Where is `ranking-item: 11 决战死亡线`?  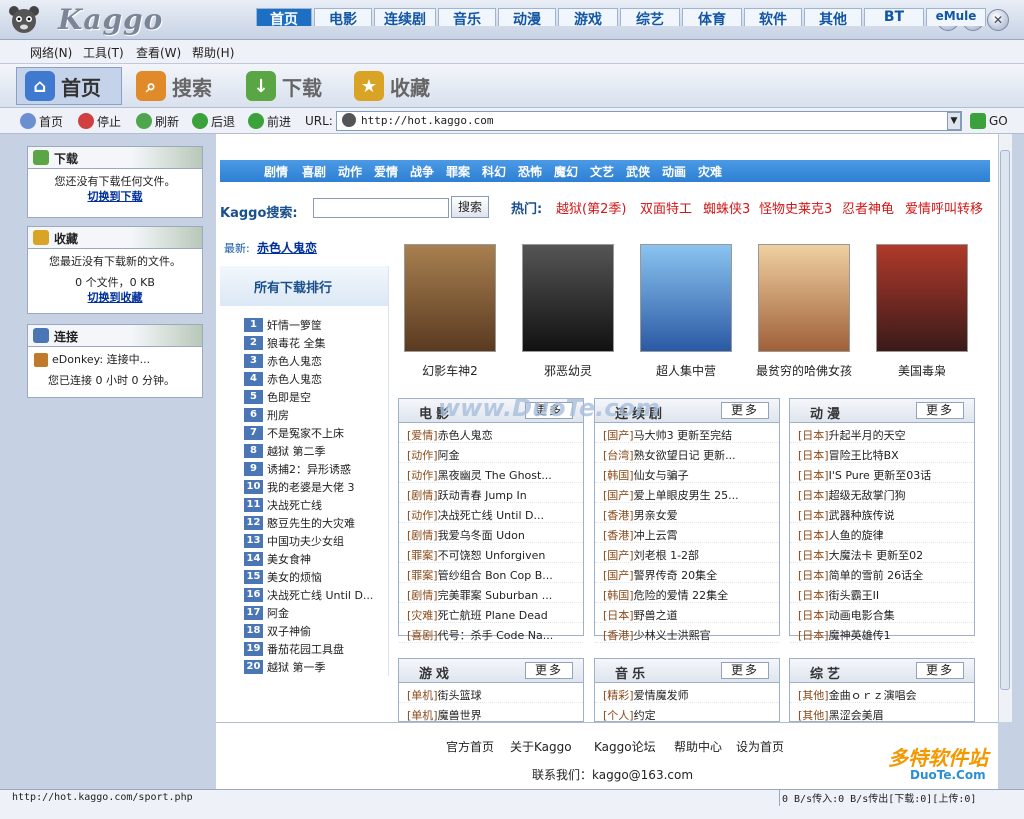 ranking-item: 11 决战死亡线 is located at coordinates (283, 505).